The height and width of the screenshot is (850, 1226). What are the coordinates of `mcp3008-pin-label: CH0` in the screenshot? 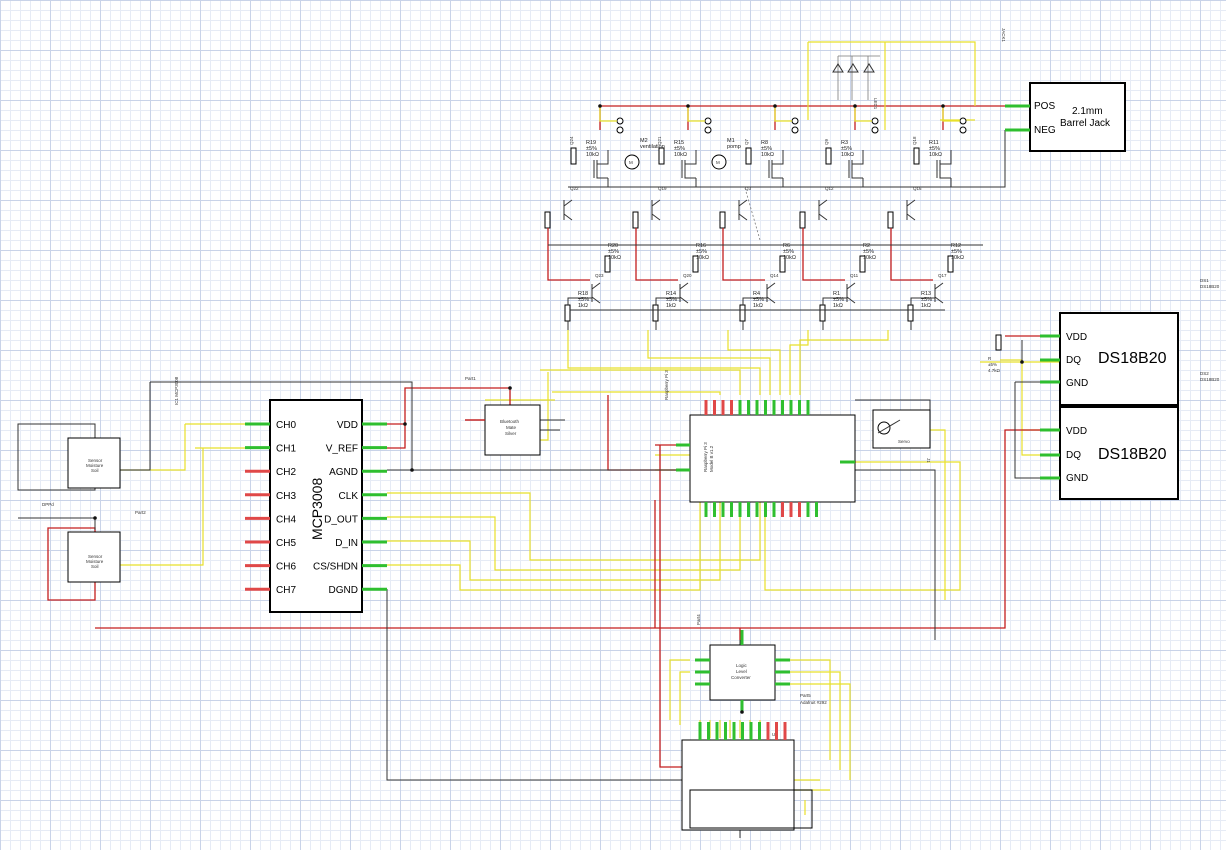 It's located at (286, 425).